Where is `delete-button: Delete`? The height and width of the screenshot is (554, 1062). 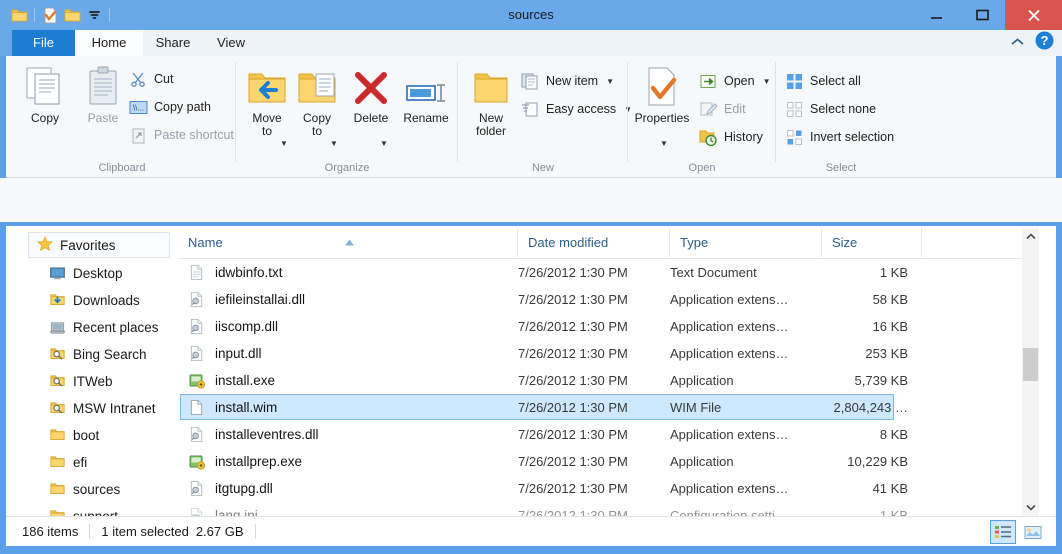
delete-button: Delete is located at coordinates (371, 109).